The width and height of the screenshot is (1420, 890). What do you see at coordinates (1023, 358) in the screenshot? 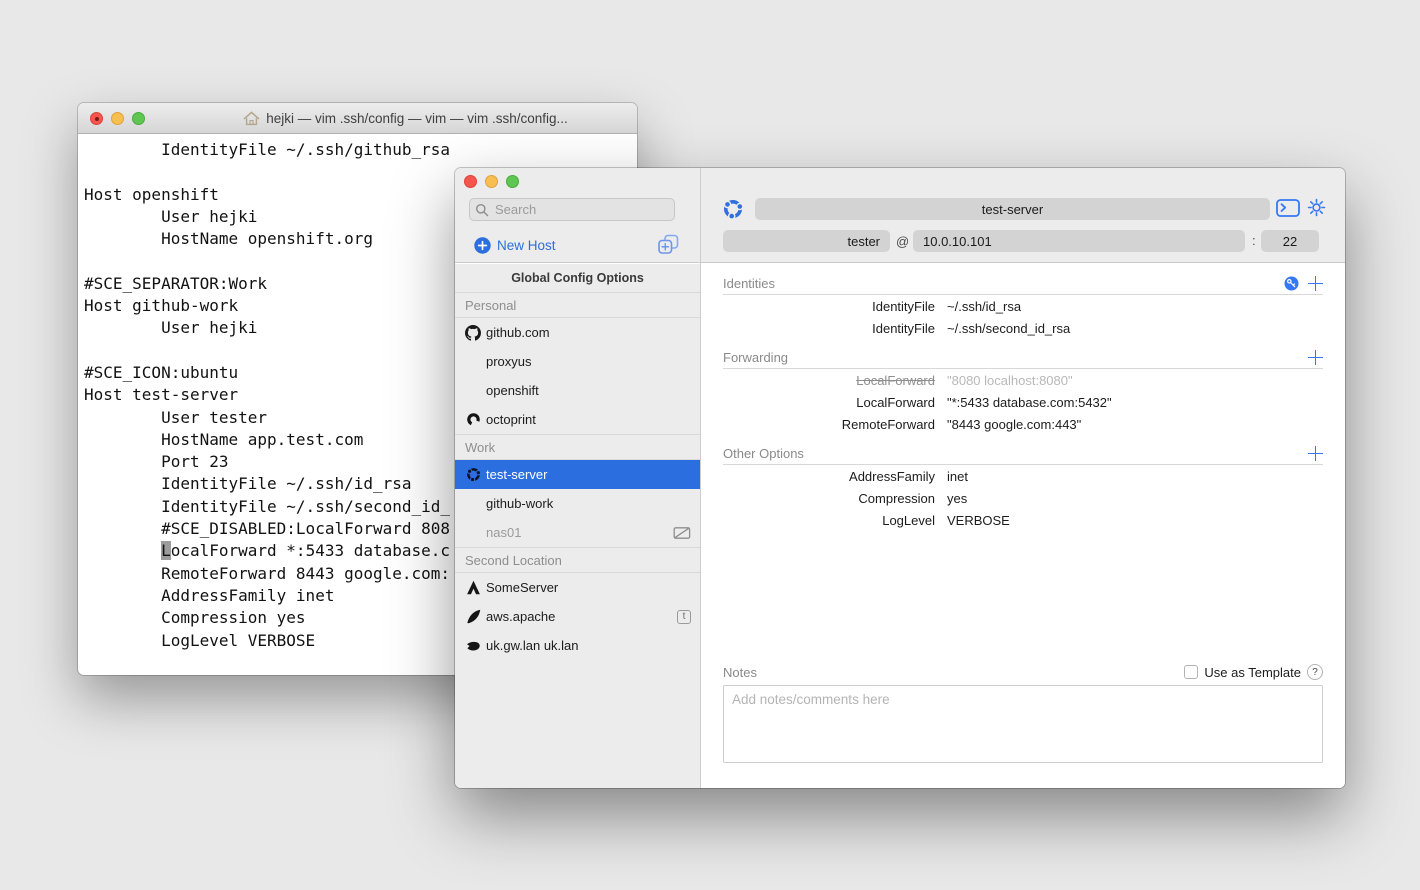
I see `forwarding-section-header: Forwarding` at bounding box center [1023, 358].